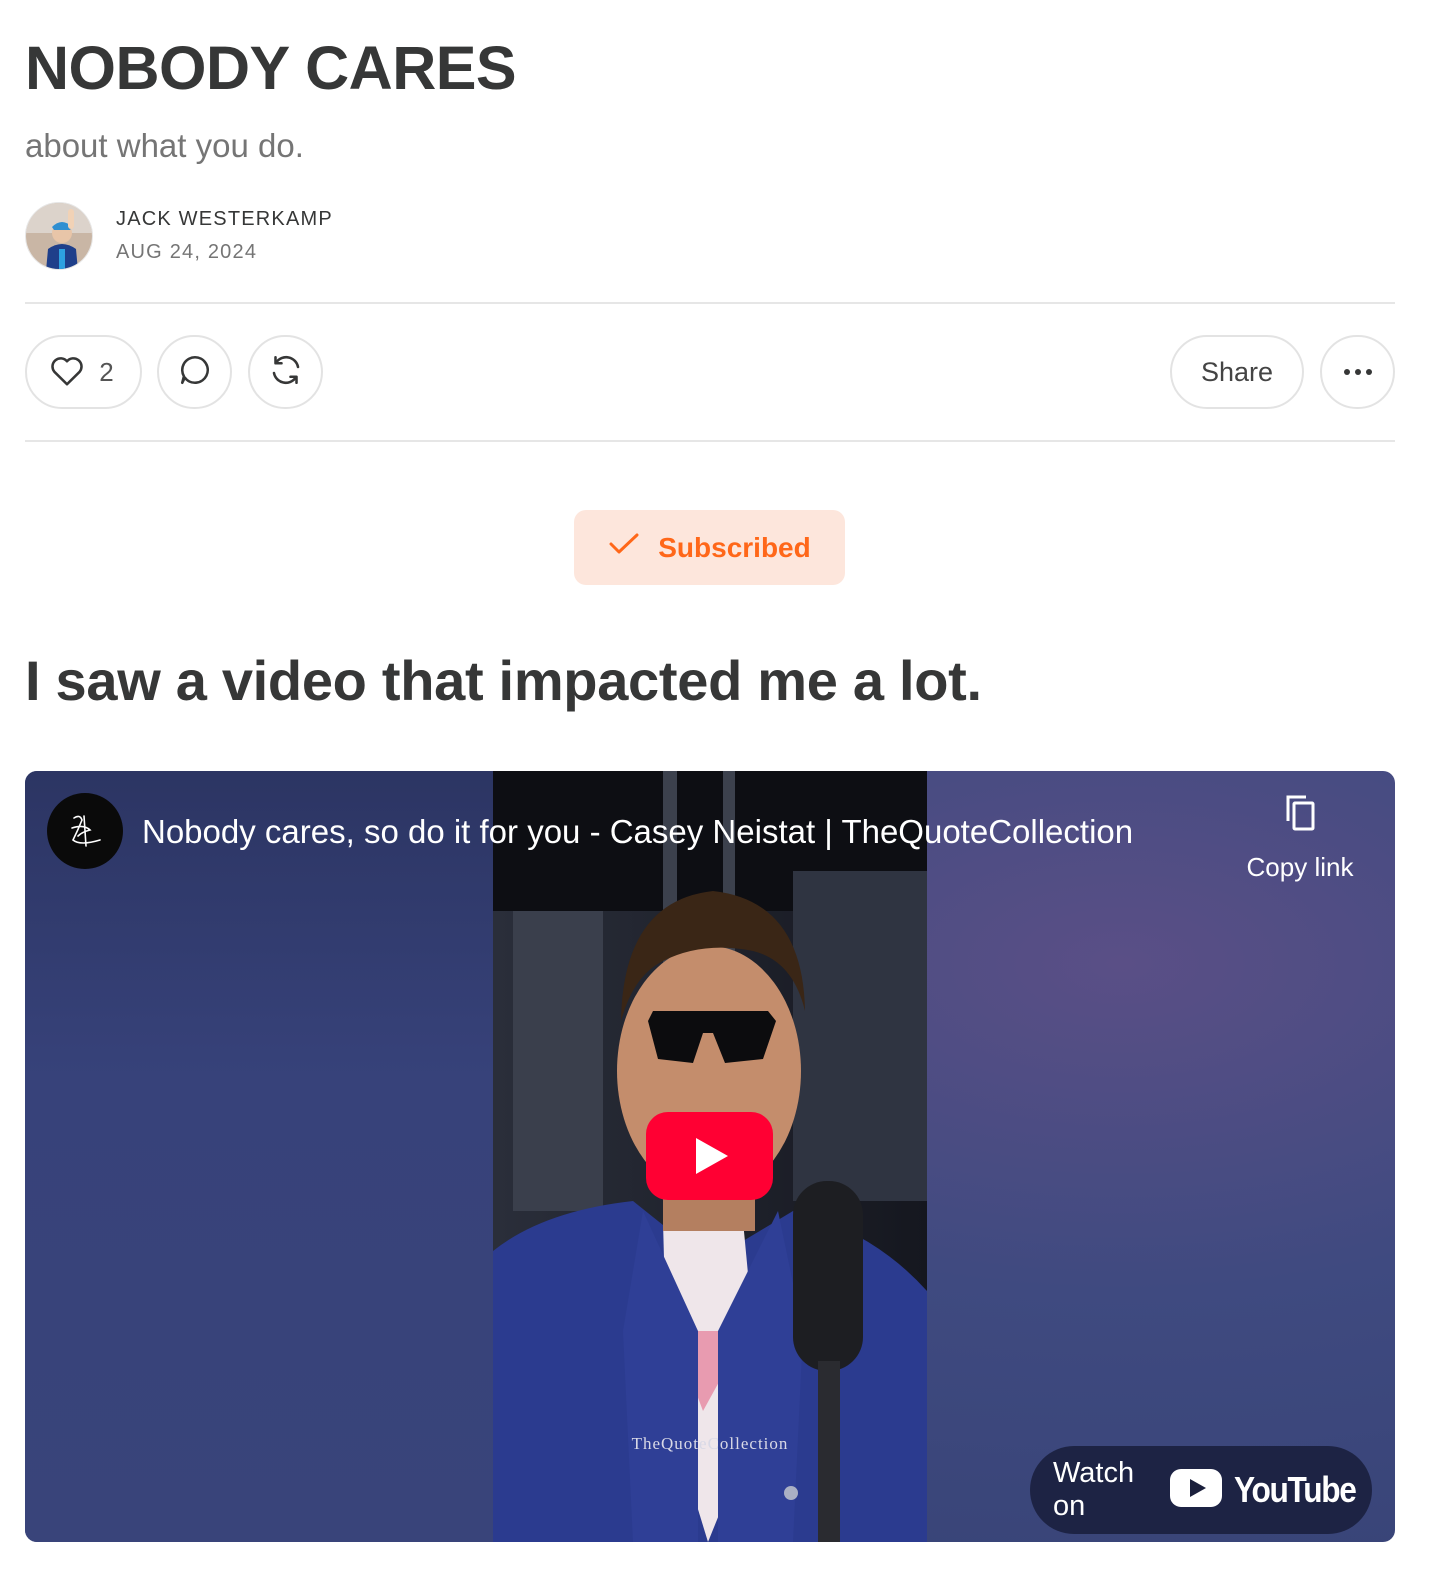 This screenshot has width=1456, height=1594. What do you see at coordinates (710, 1443) in the screenshot?
I see `video-watermark: TheQuoteCollection` at bounding box center [710, 1443].